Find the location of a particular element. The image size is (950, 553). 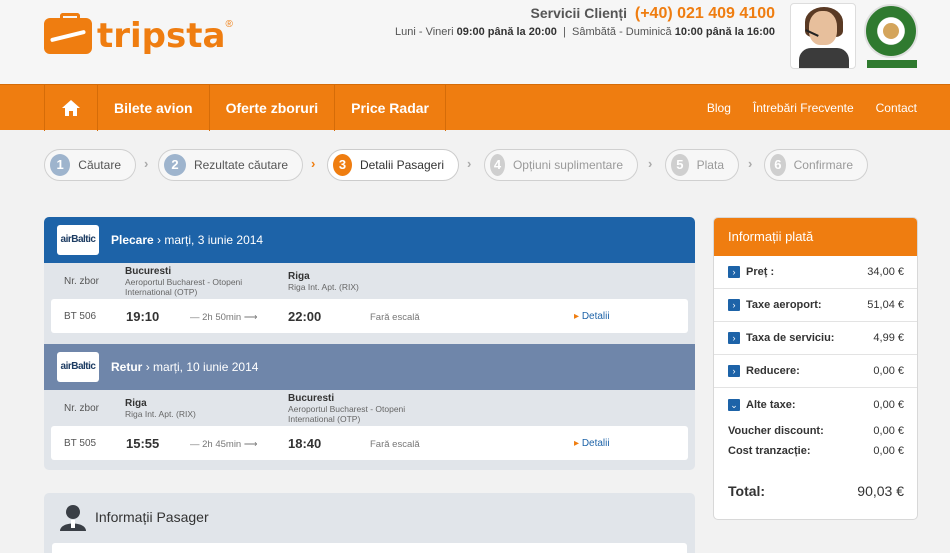

tripsta-logo: tripsta ® is located at coordinates (138, 34).